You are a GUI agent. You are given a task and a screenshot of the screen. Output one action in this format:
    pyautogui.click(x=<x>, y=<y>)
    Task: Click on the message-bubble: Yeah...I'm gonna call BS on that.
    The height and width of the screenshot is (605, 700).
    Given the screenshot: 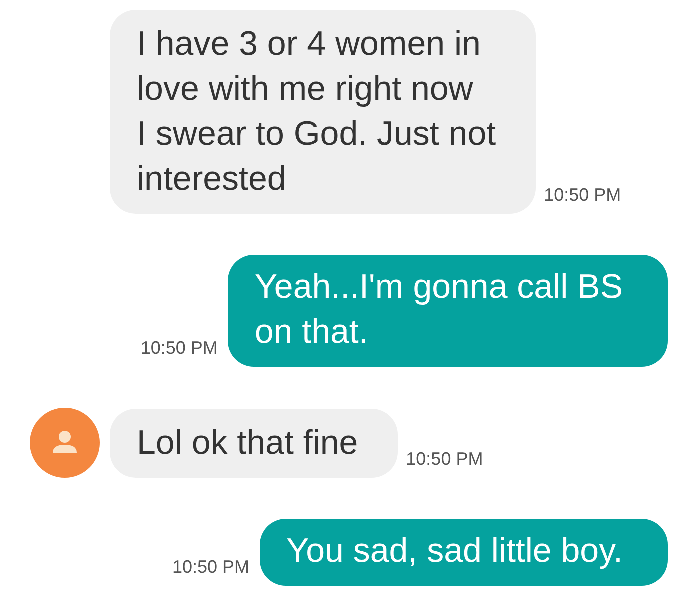 What is the action you would take?
    pyautogui.click(x=448, y=311)
    